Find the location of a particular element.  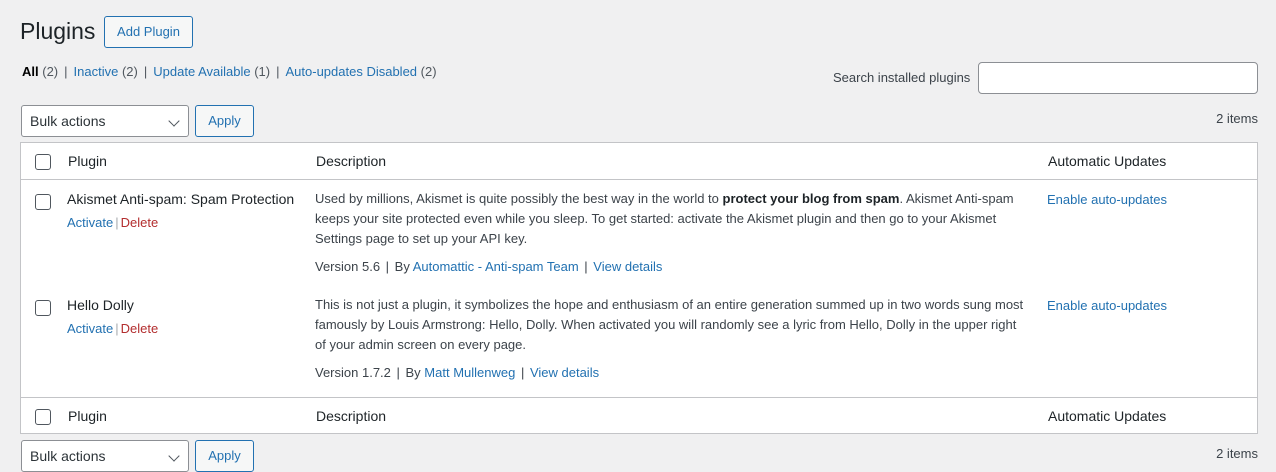

apply-button-bottom: Apply is located at coordinates (224, 456).